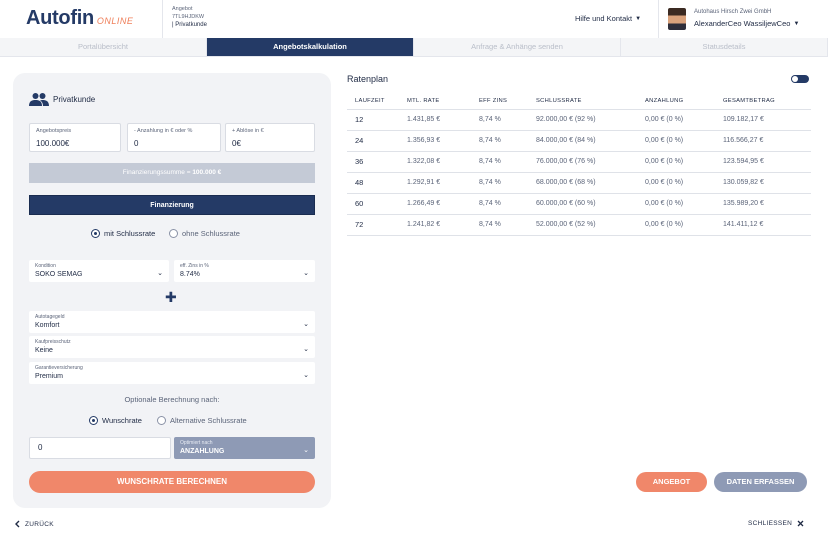  Describe the element at coordinates (310, 47) in the screenshot. I see `tab-angebotskalkulation: Angebotskalkulation` at that location.